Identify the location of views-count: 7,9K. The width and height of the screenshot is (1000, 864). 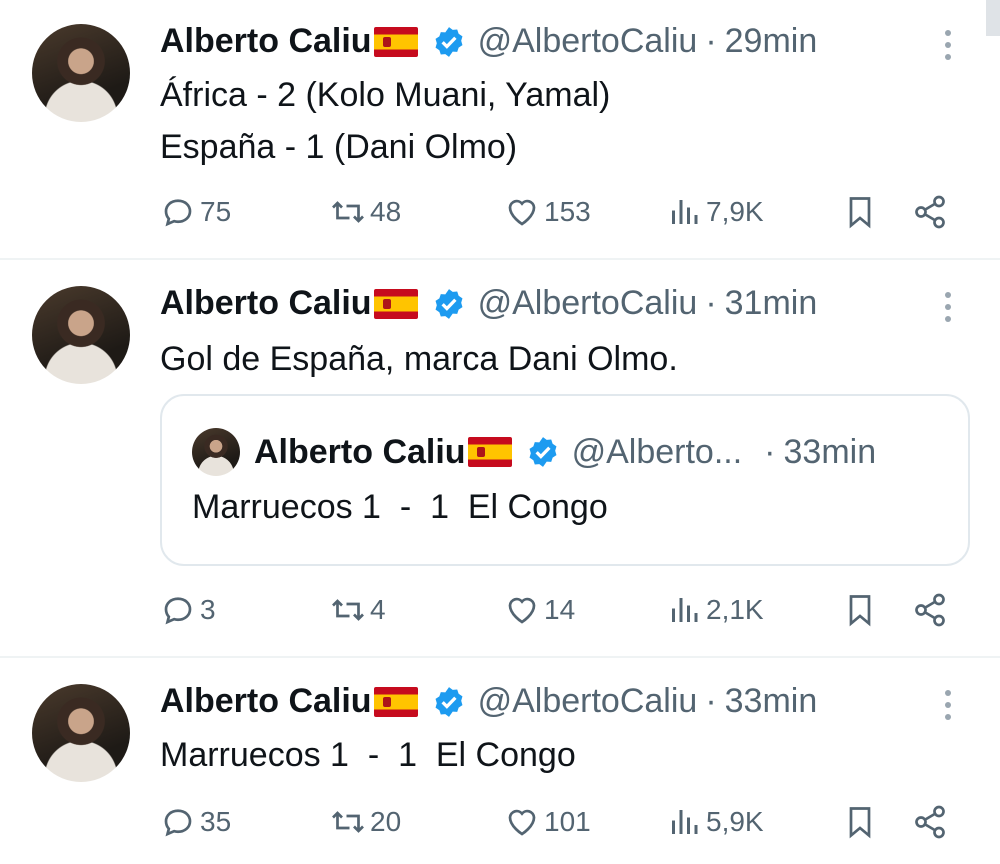
(735, 211).